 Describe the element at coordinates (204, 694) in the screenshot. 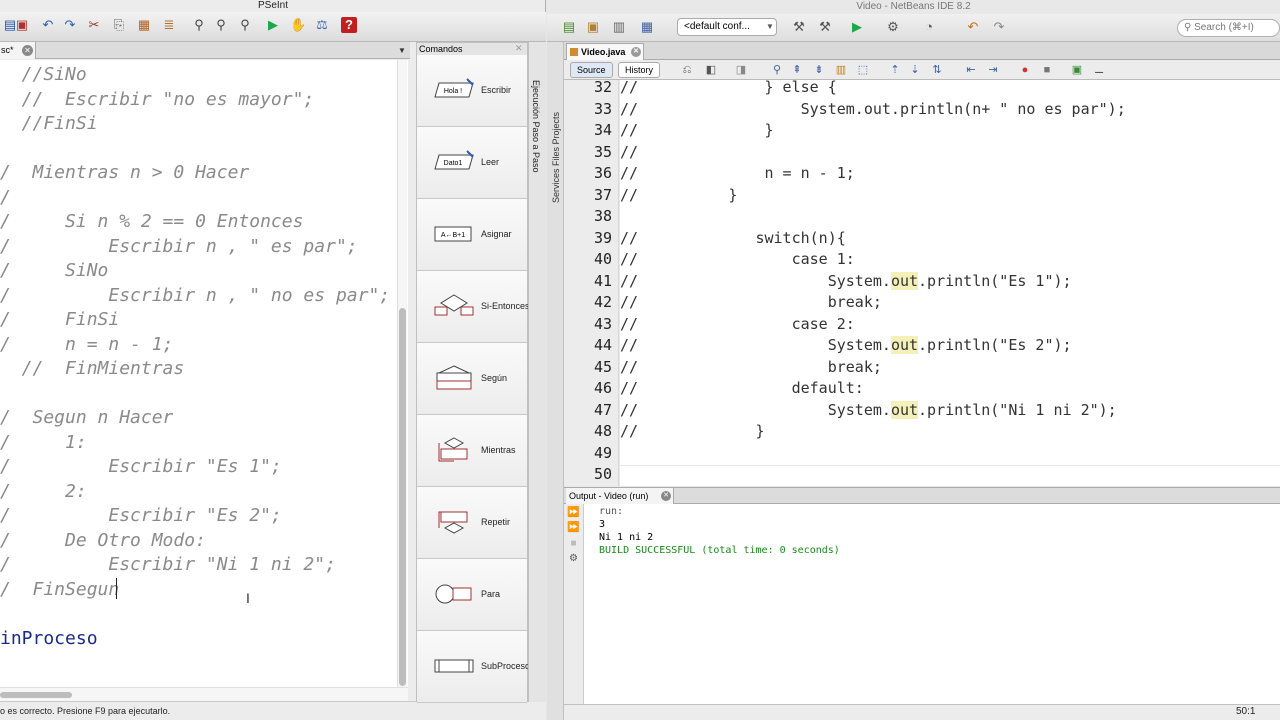

I see `pseint-horizontal-scrollbar` at that location.